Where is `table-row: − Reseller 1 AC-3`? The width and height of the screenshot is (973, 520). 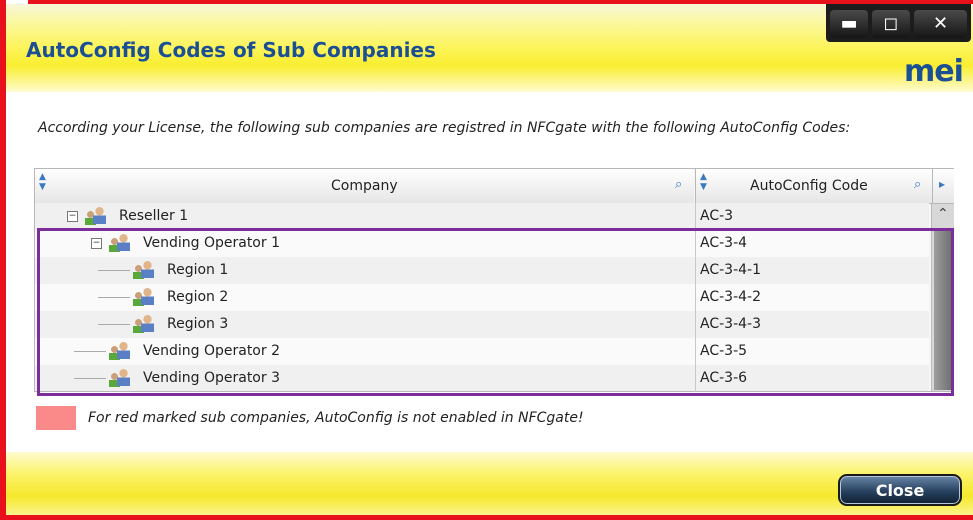
table-row: − Reseller 1 AC-3 is located at coordinates (482, 216).